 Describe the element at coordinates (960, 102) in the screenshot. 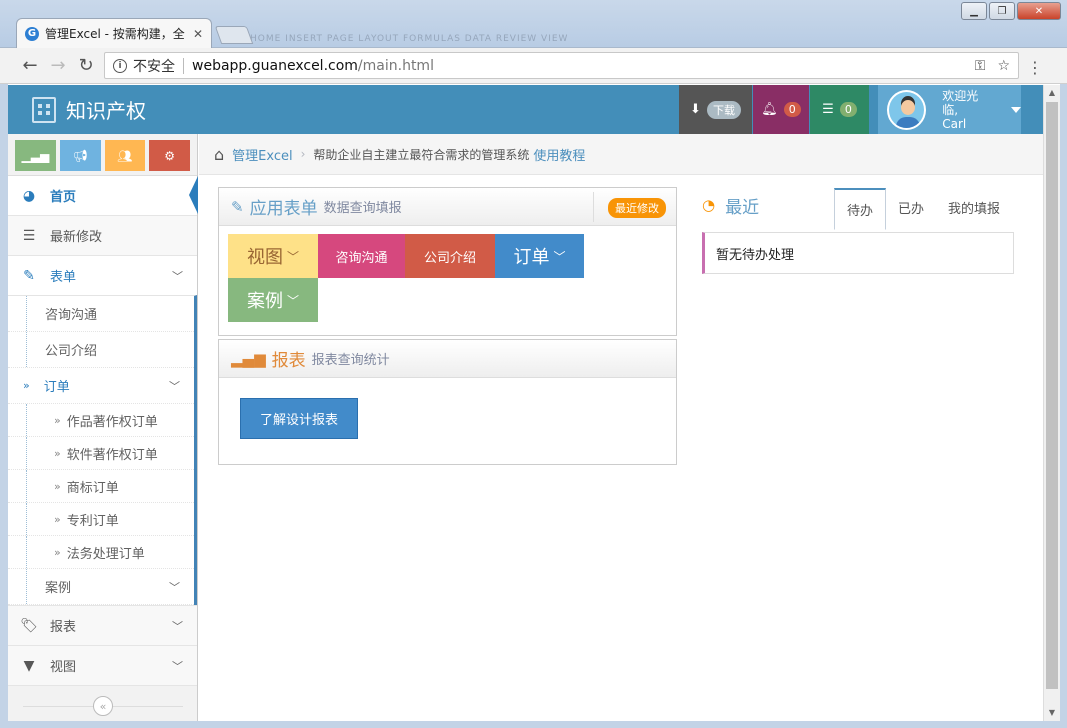

I see `welcome-text: 欢迎光临,` at that location.